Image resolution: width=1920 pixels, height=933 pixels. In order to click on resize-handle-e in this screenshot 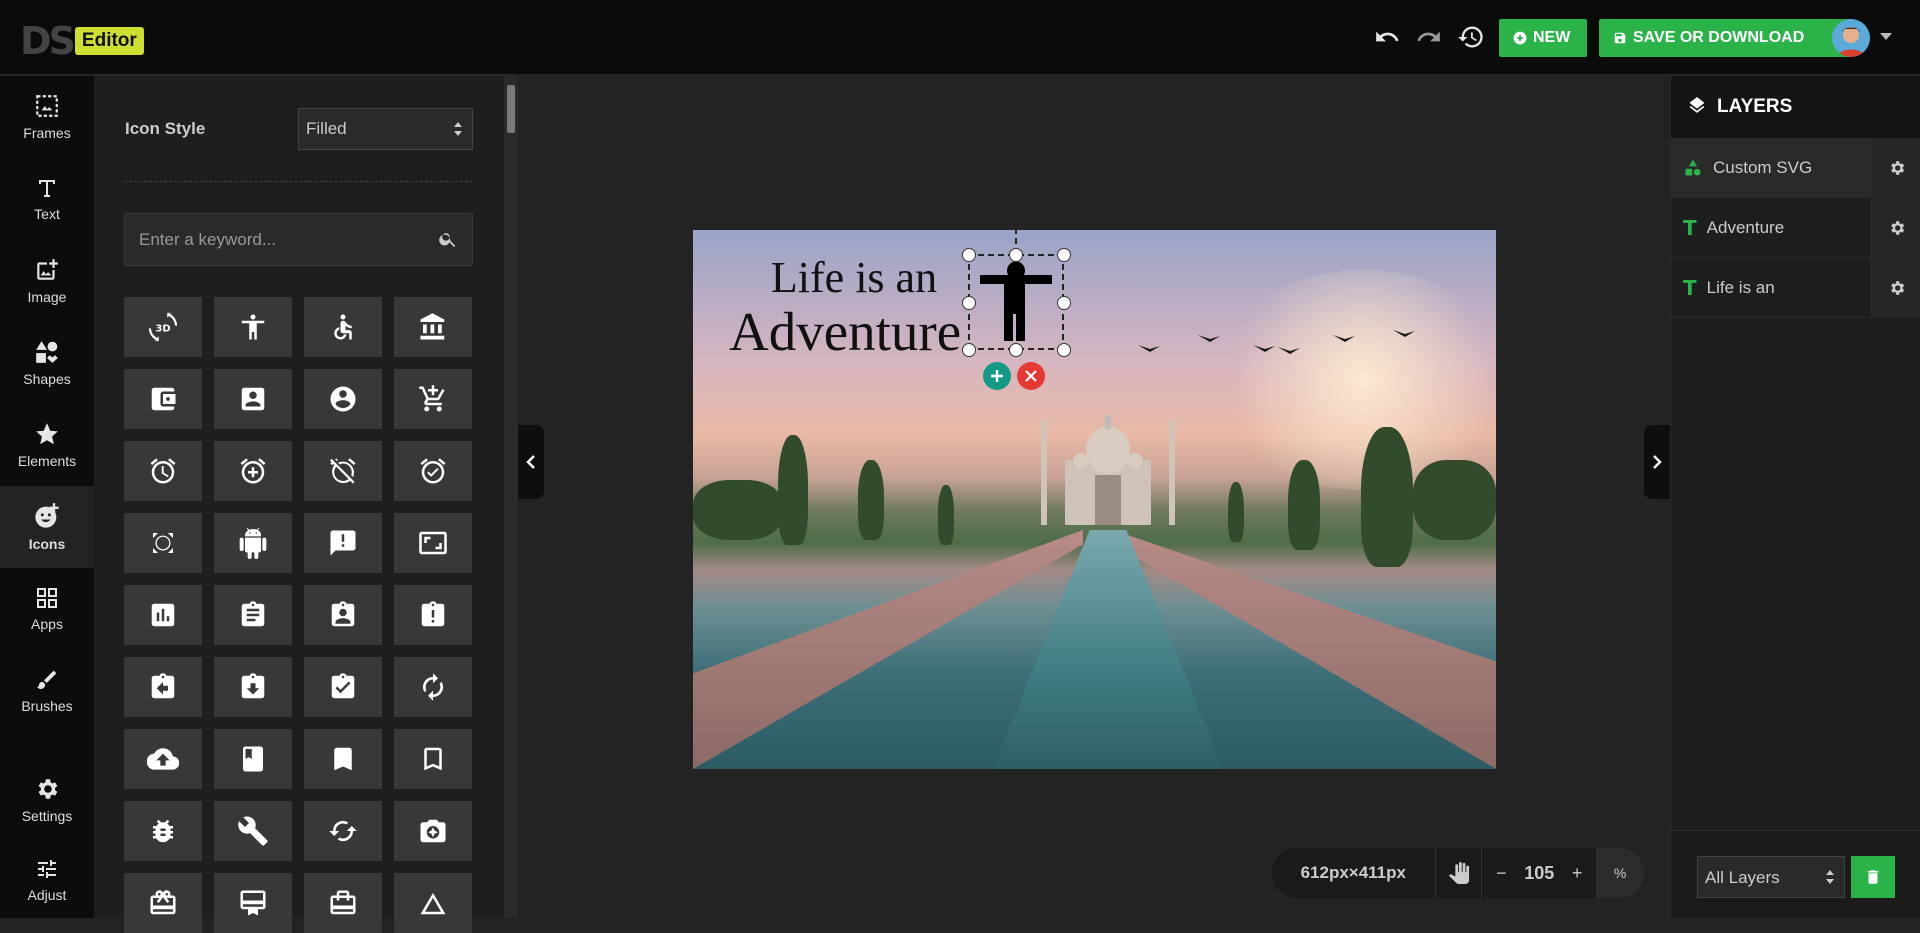, I will do `click(1064, 303)`.